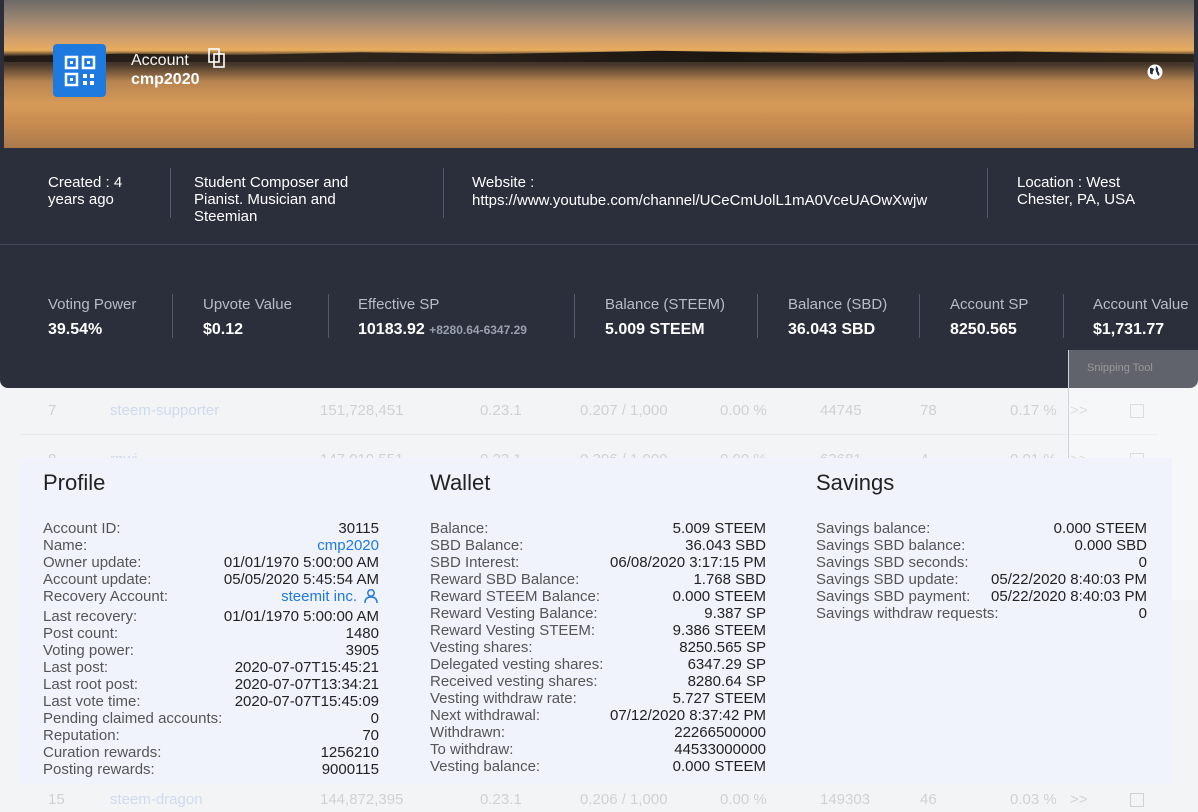 Image resolution: width=1198 pixels, height=812 pixels. I want to click on effective-sp-value: 10183.92, so click(391, 329).